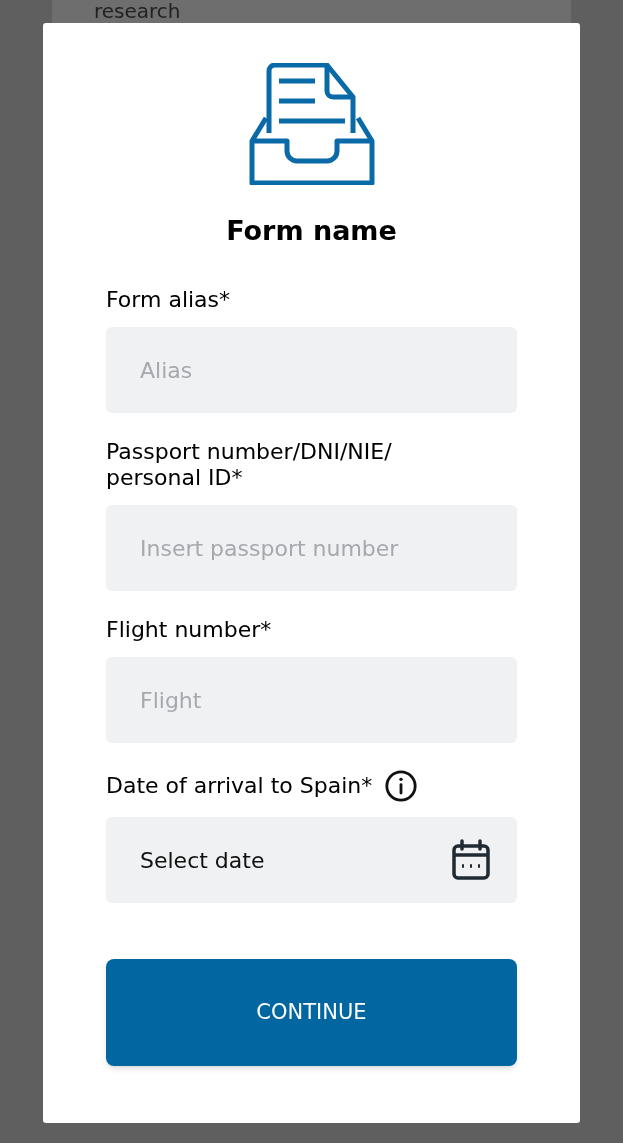 This screenshot has height=1143, width=623. I want to click on info-icon, so click(401, 786).